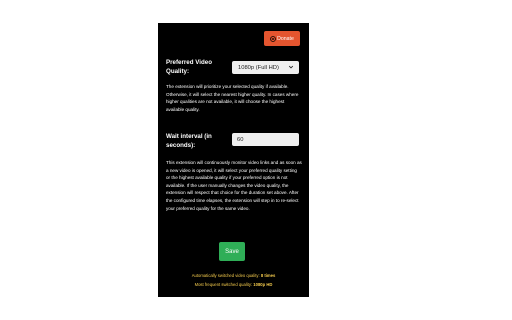  What do you see at coordinates (225, 275) in the screenshot?
I see `switched-count-label: Automatically switched video quality:` at bounding box center [225, 275].